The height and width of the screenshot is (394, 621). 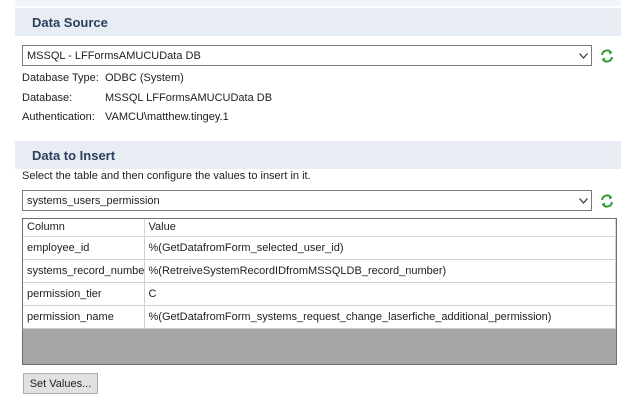 I want to click on column-header-value: Value, so click(x=380, y=228).